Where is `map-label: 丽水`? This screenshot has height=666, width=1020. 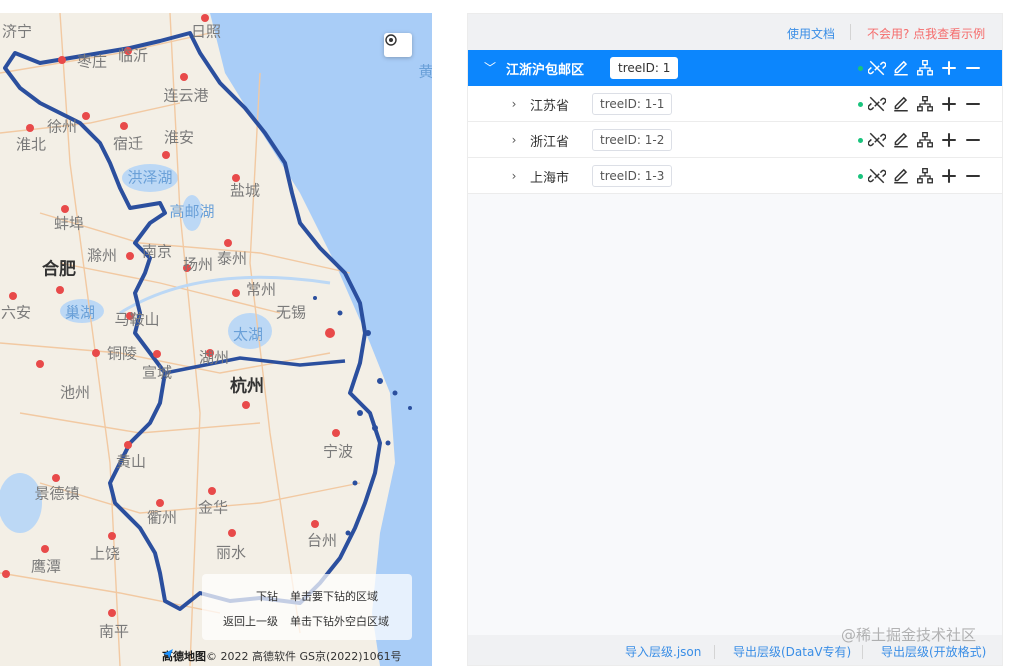
map-label: 丽水 is located at coordinates (231, 552).